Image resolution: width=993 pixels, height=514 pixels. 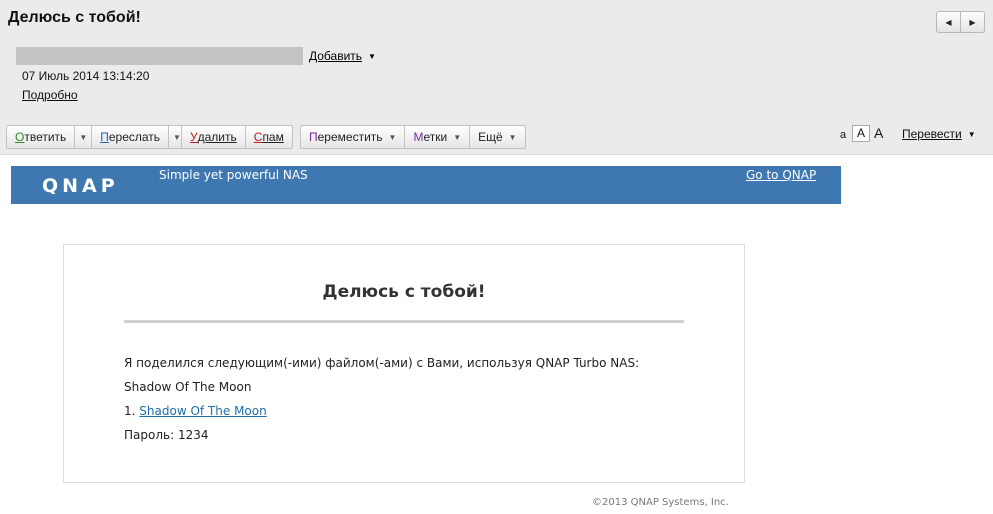 I want to click on prev-message-button: ◀, so click(x=948, y=22).